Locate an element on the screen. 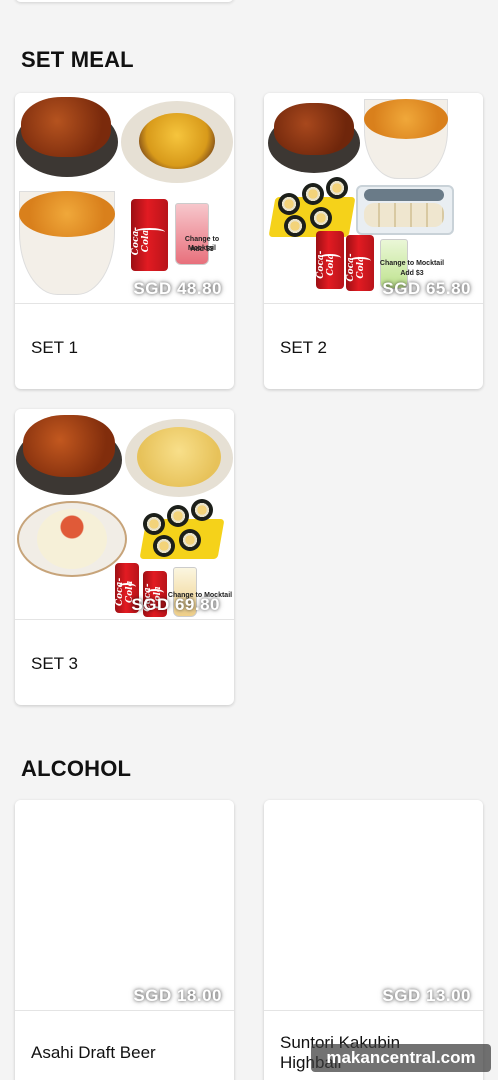  dumpling-topping-illustration is located at coordinates (404, 195).